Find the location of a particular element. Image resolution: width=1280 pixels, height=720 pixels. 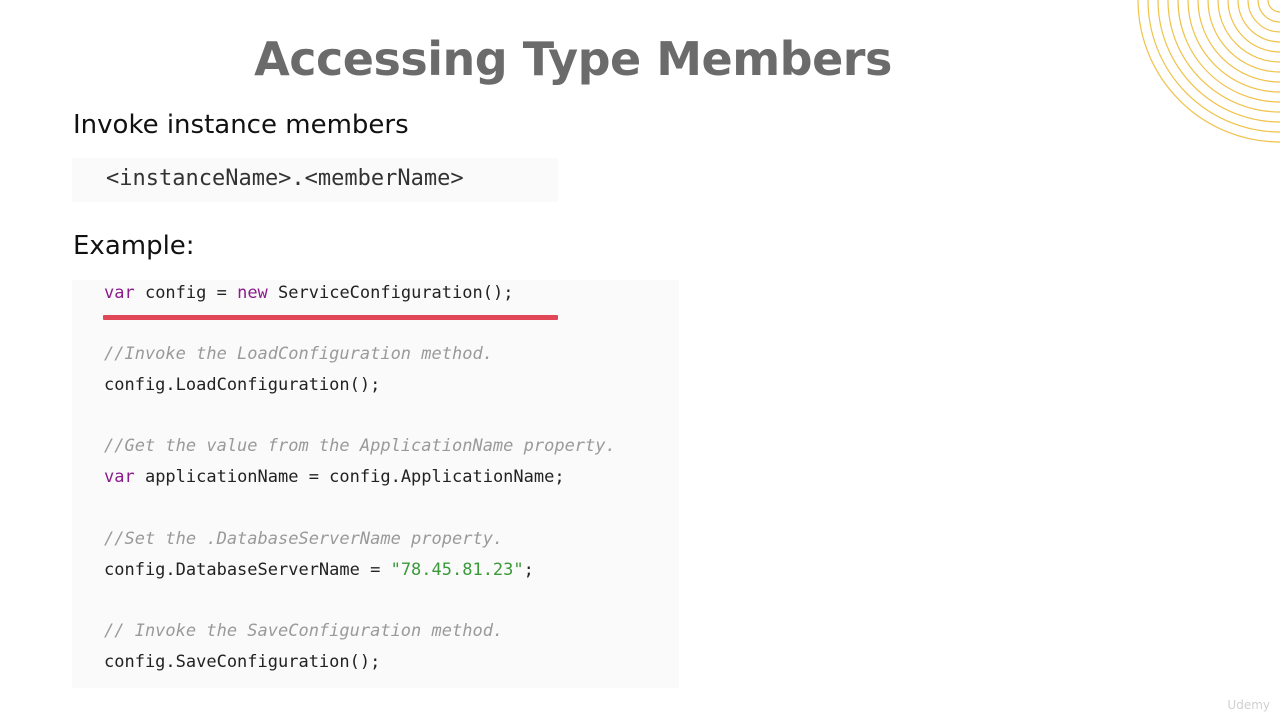

slide-title: Accessing Type Members is located at coordinates (573, 59).